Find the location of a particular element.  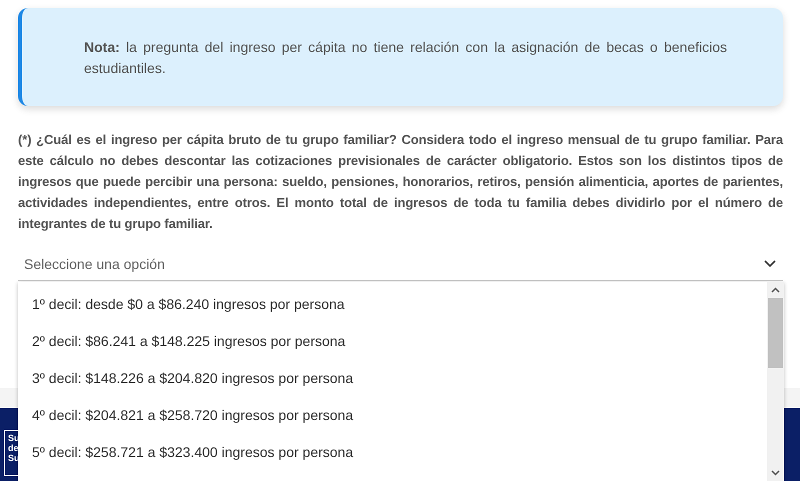

dropdown-option: 1º decil: desde $0 a $86.240 ingresos por persona is located at coordinates (392, 303).